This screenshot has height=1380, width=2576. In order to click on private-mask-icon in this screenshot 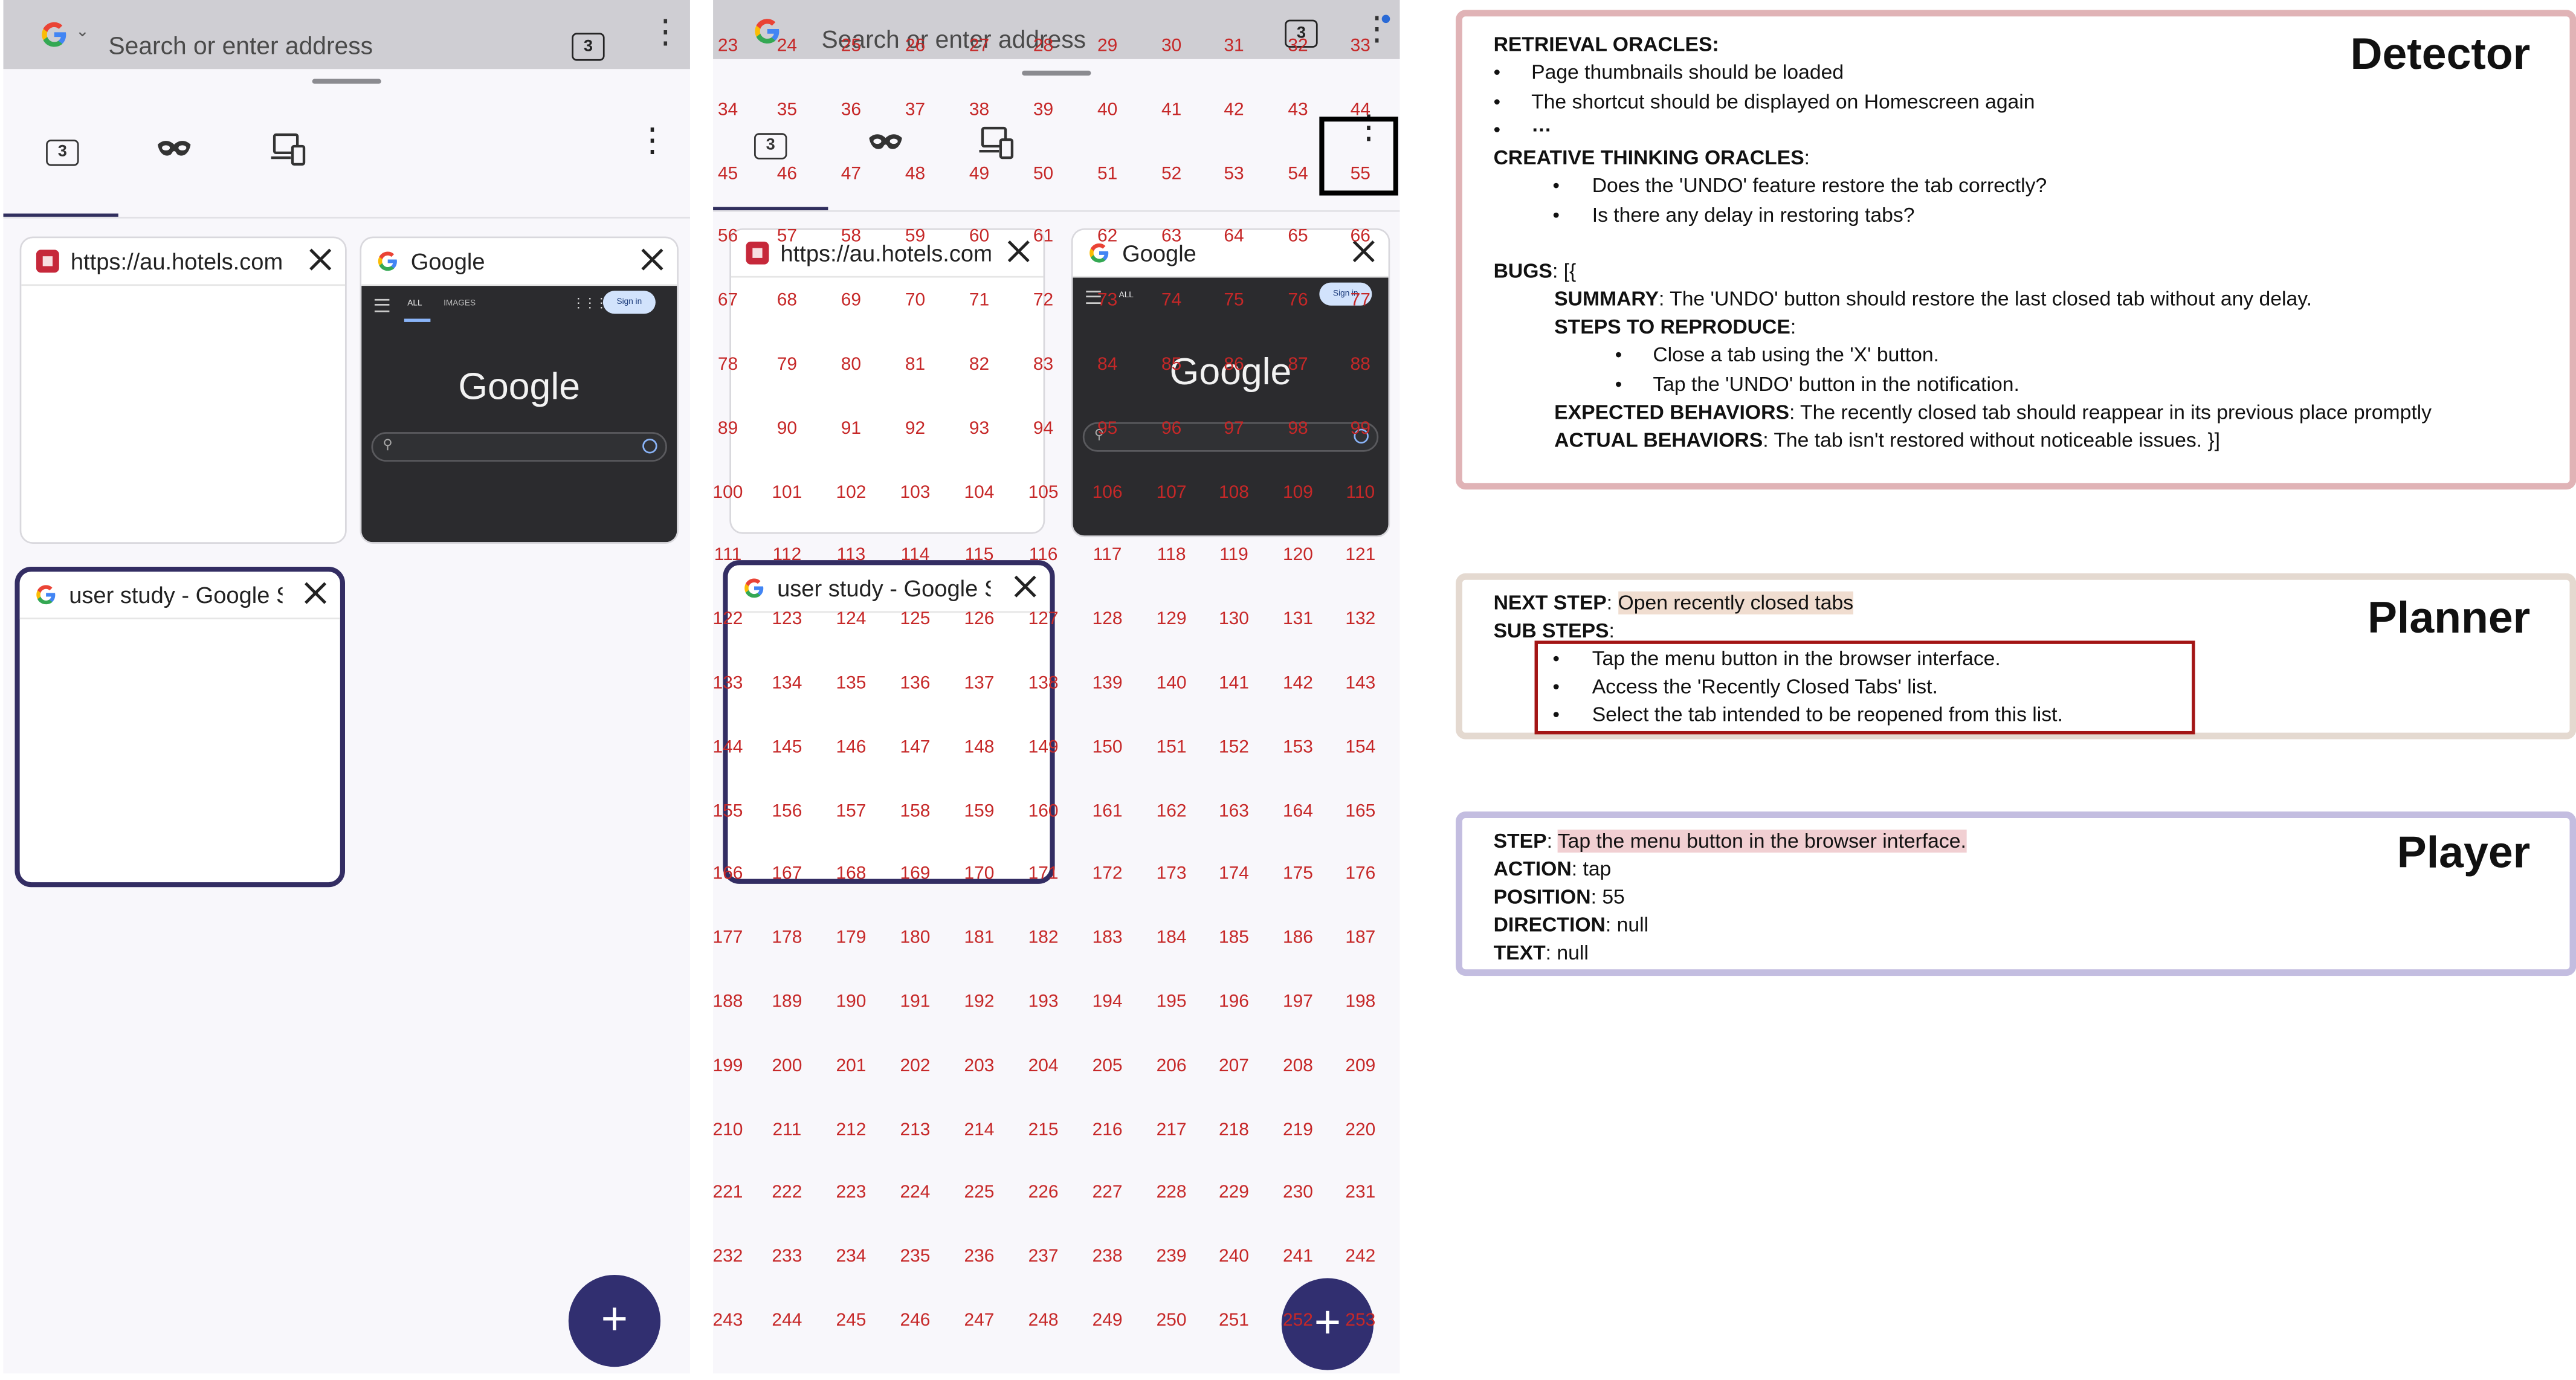, I will do `click(175, 149)`.